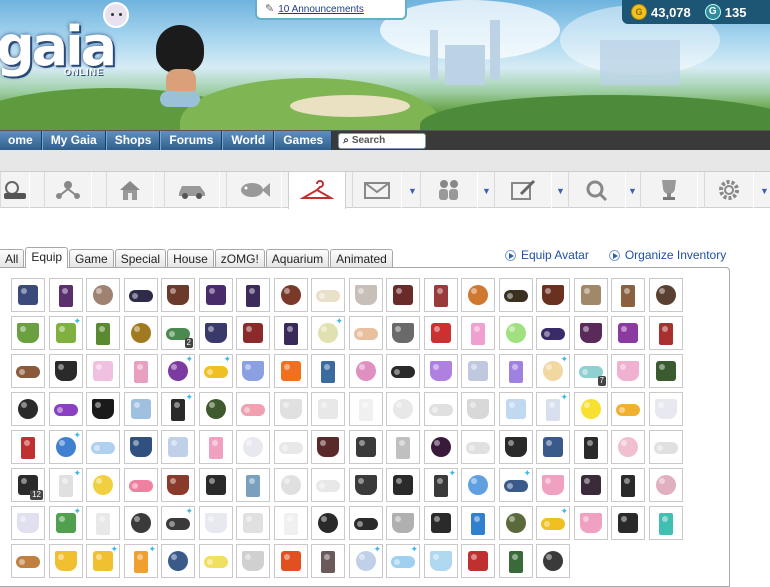 This screenshot has height=587, width=770. I want to click on nav-shops: Shops, so click(133, 140).